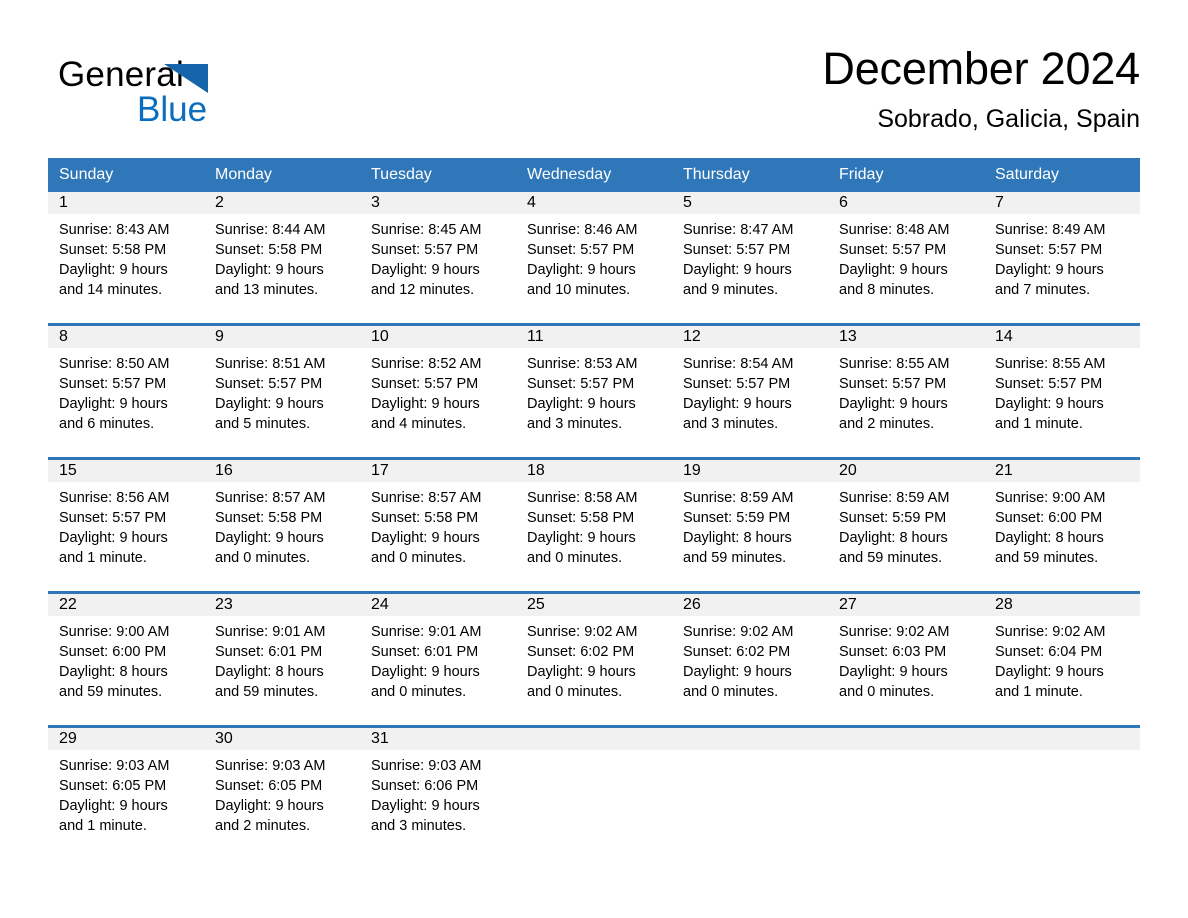 The image size is (1188, 918). What do you see at coordinates (750, 203) in the screenshot?
I see `day-number: 5` at bounding box center [750, 203].